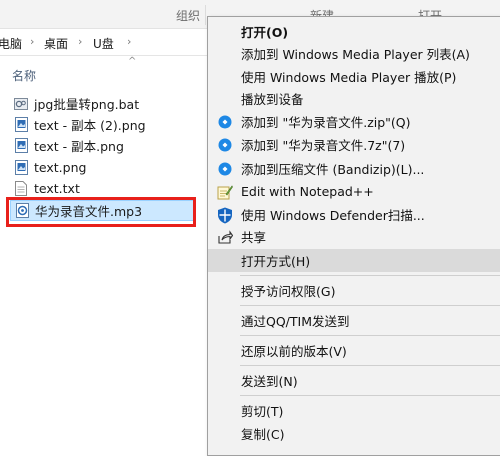 Image resolution: width=500 pixels, height=456 pixels. What do you see at coordinates (326, 122) in the screenshot?
I see `menu-item-label: 添加到 "华为录音文件.zip"(Q)` at bounding box center [326, 122].